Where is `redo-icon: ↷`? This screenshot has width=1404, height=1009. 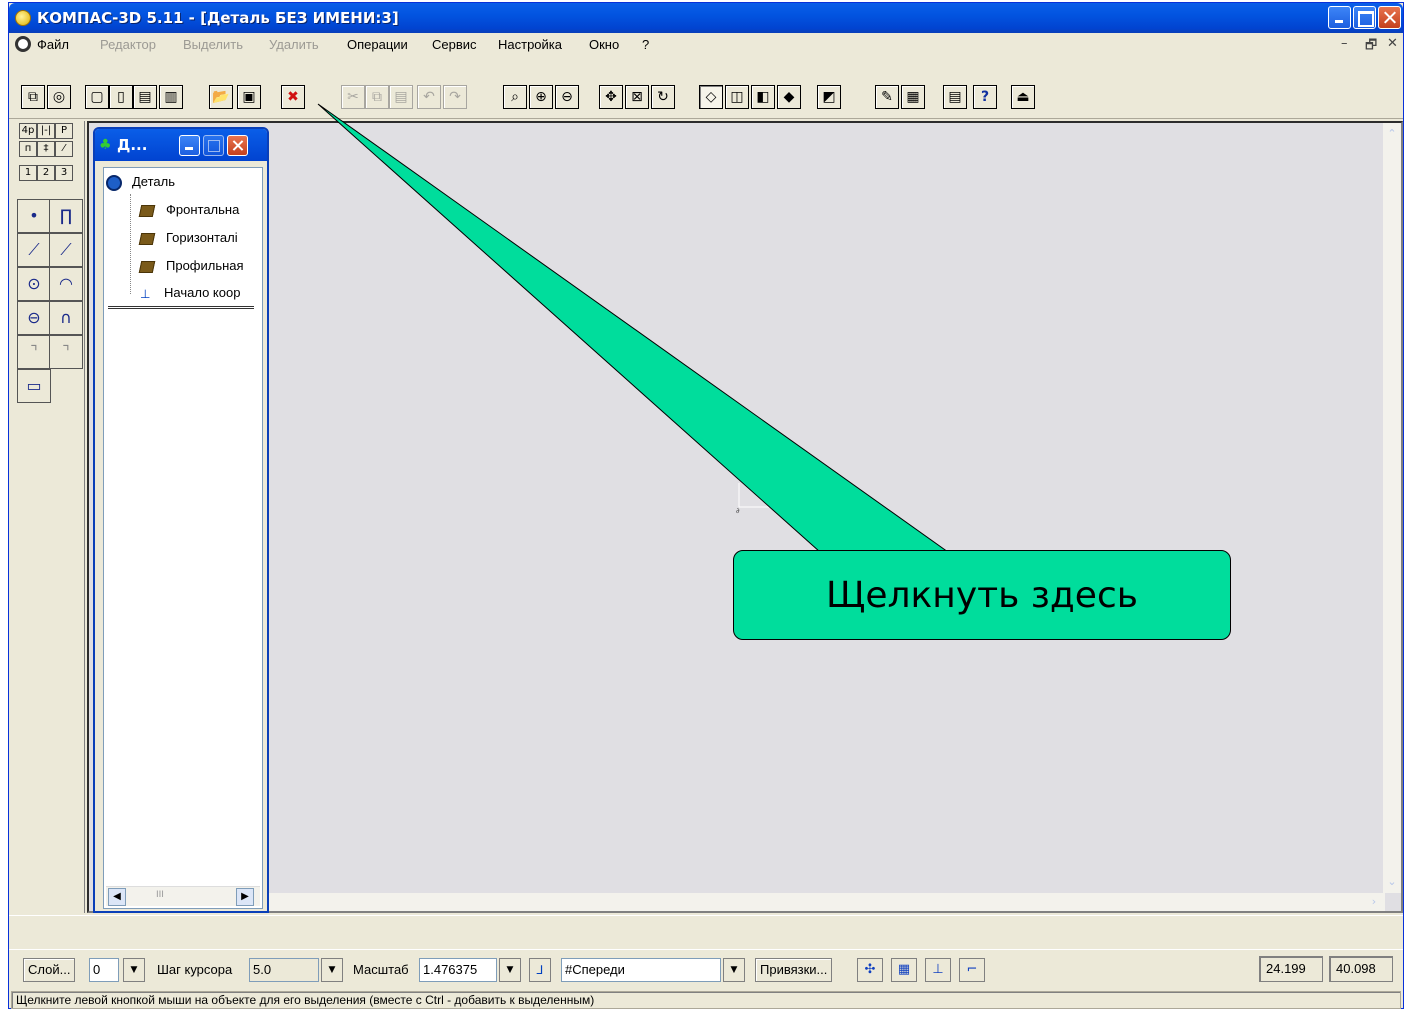 redo-icon: ↷ is located at coordinates (455, 97).